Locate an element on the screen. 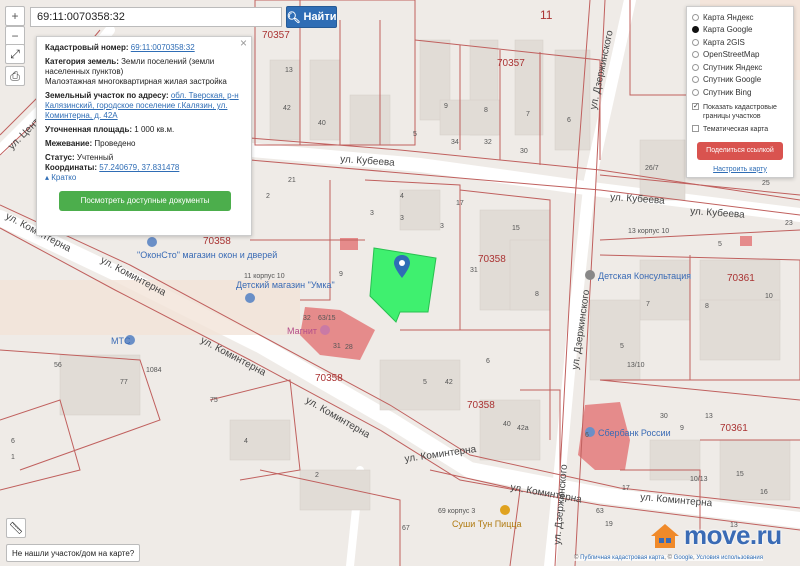 The width and height of the screenshot is (800, 566). block-label: 11 is located at coordinates (546, 15).